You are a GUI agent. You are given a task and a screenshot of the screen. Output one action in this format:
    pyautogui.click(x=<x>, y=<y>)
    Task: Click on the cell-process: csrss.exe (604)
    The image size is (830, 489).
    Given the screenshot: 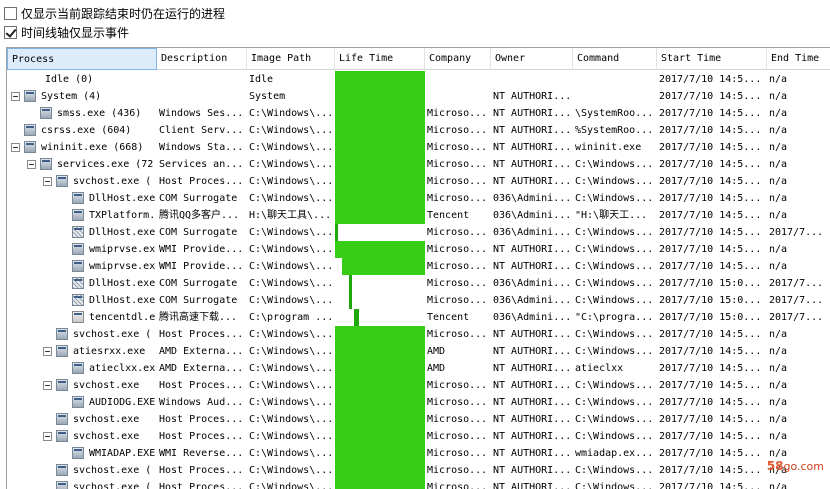 What is the action you would take?
    pyautogui.click(x=86, y=130)
    